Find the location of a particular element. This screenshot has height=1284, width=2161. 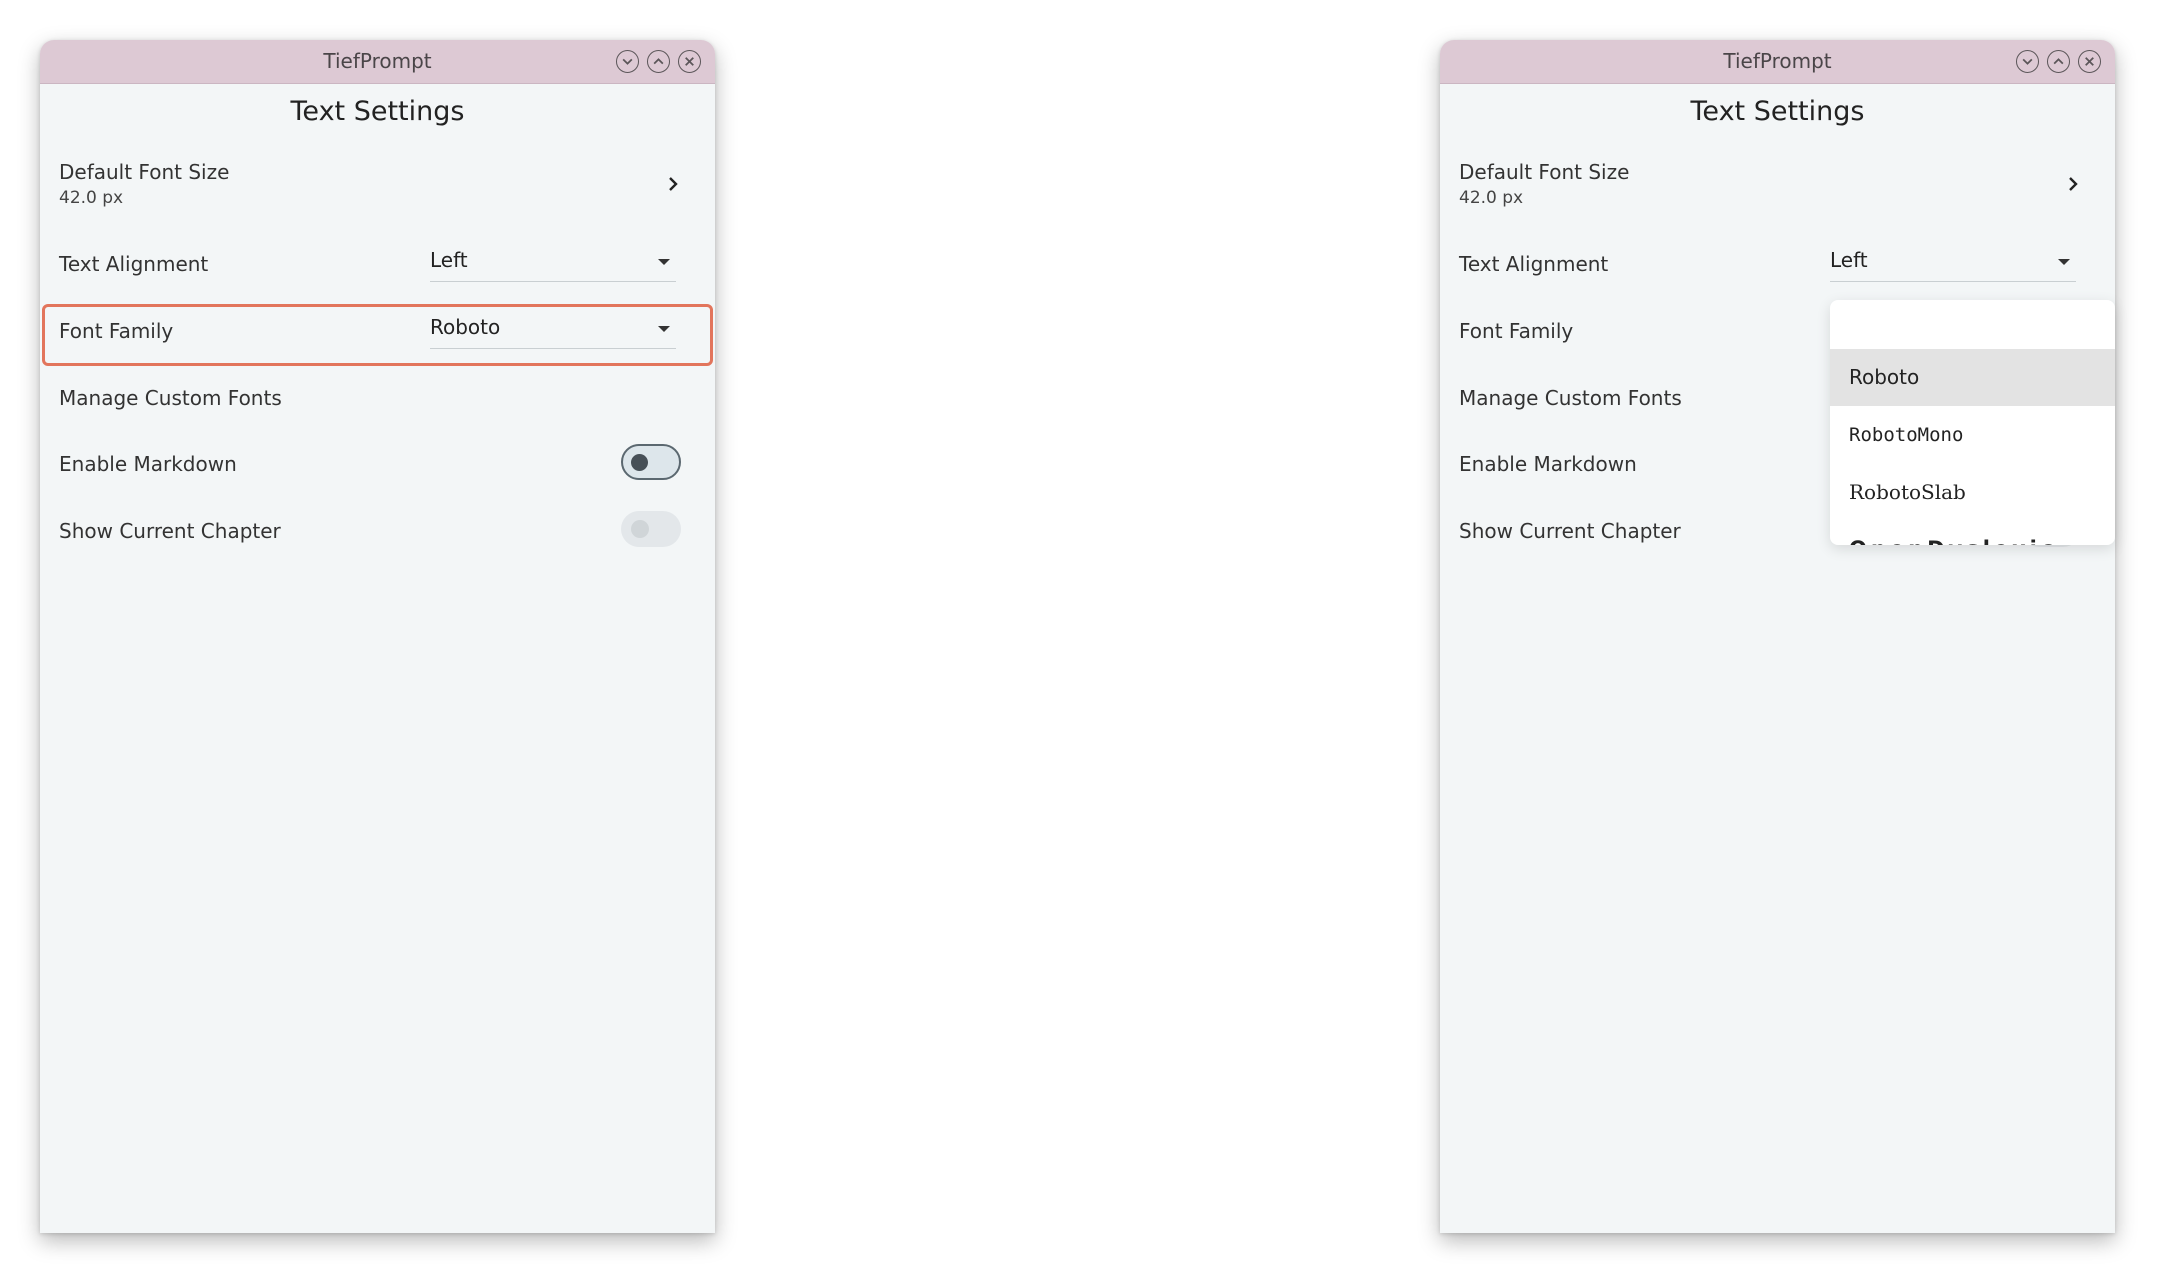

enable-markdown-row: Enable Markdown is located at coordinates (377, 463).